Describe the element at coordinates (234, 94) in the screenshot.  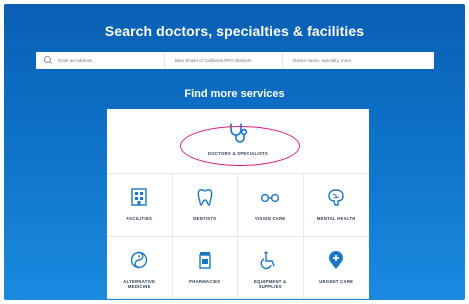
I see `services-heading: Find more services` at that location.